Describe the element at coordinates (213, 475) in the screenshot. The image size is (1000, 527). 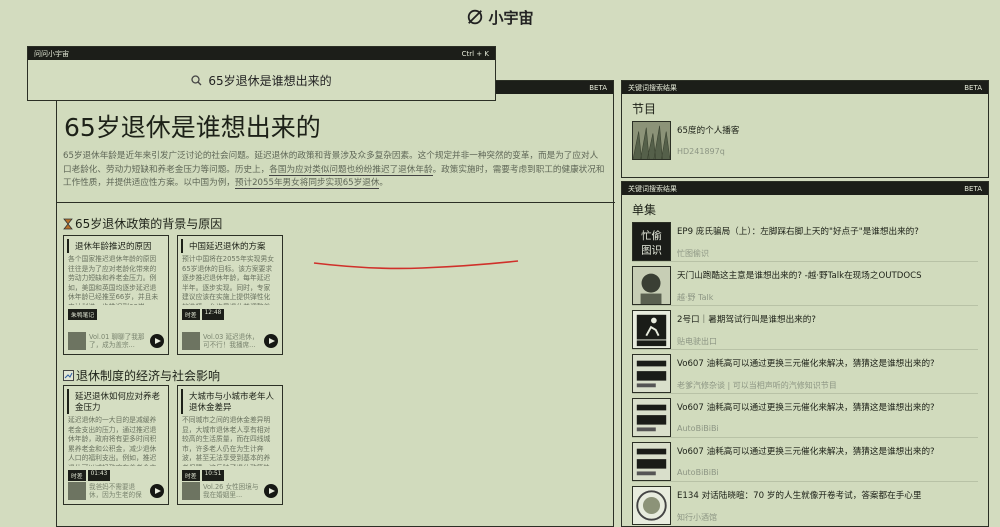
I see `card-duration: 10:51` at that location.